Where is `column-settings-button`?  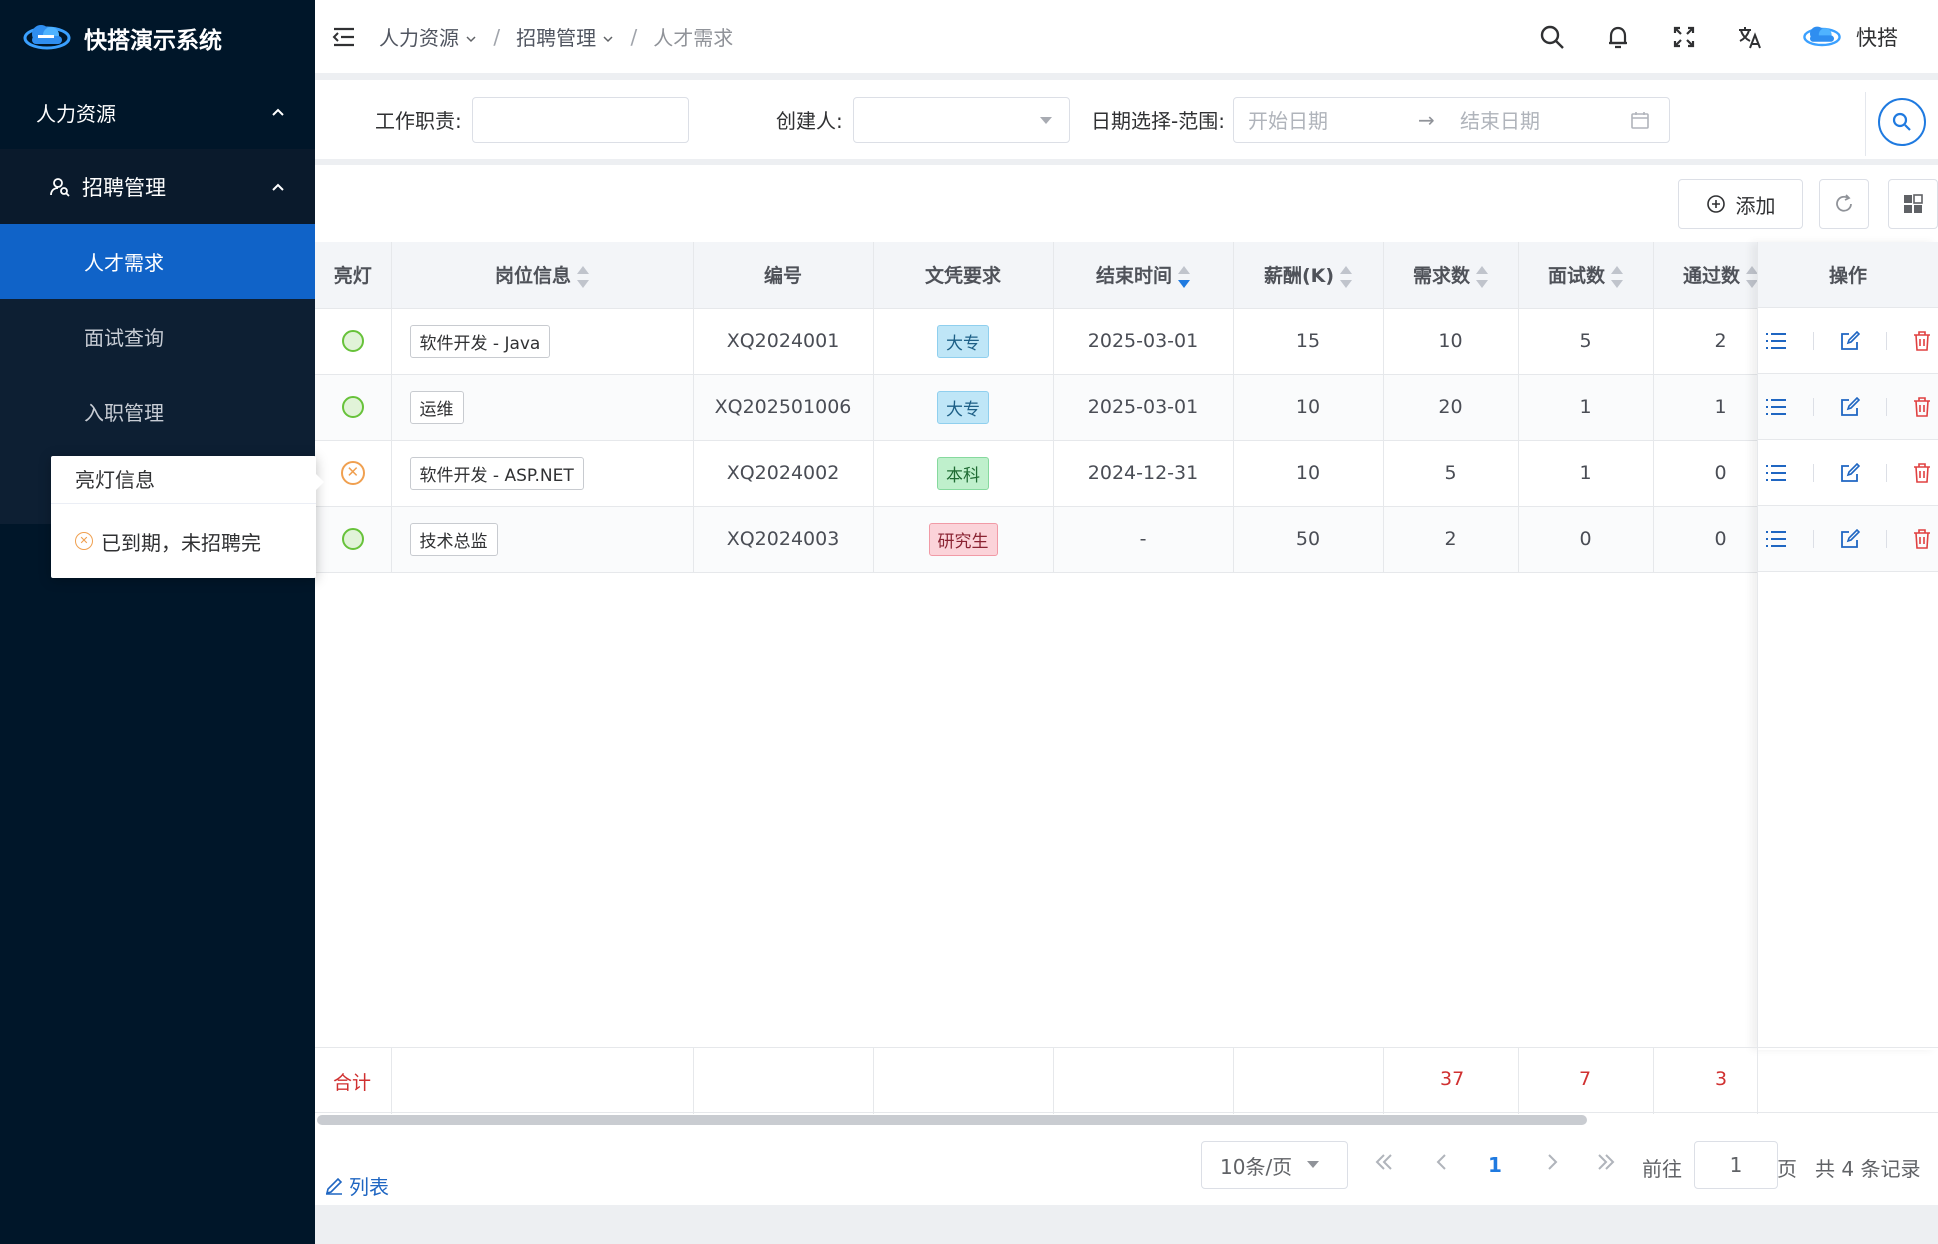 column-settings-button is located at coordinates (1913, 204).